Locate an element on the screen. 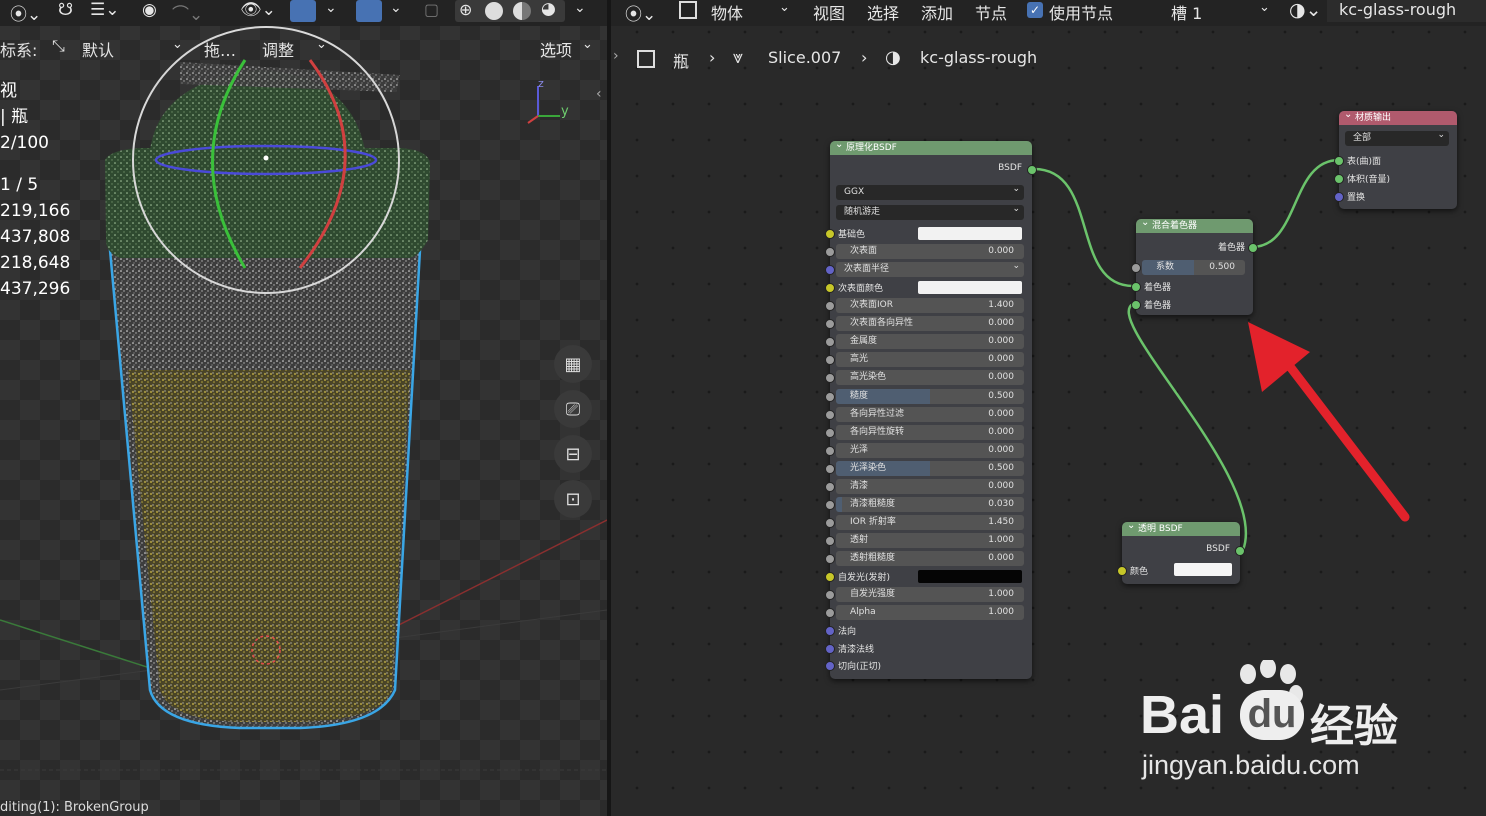 Image resolution: width=1486 pixels, height=816 pixels. tangent-socket is located at coordinates (830, 666).